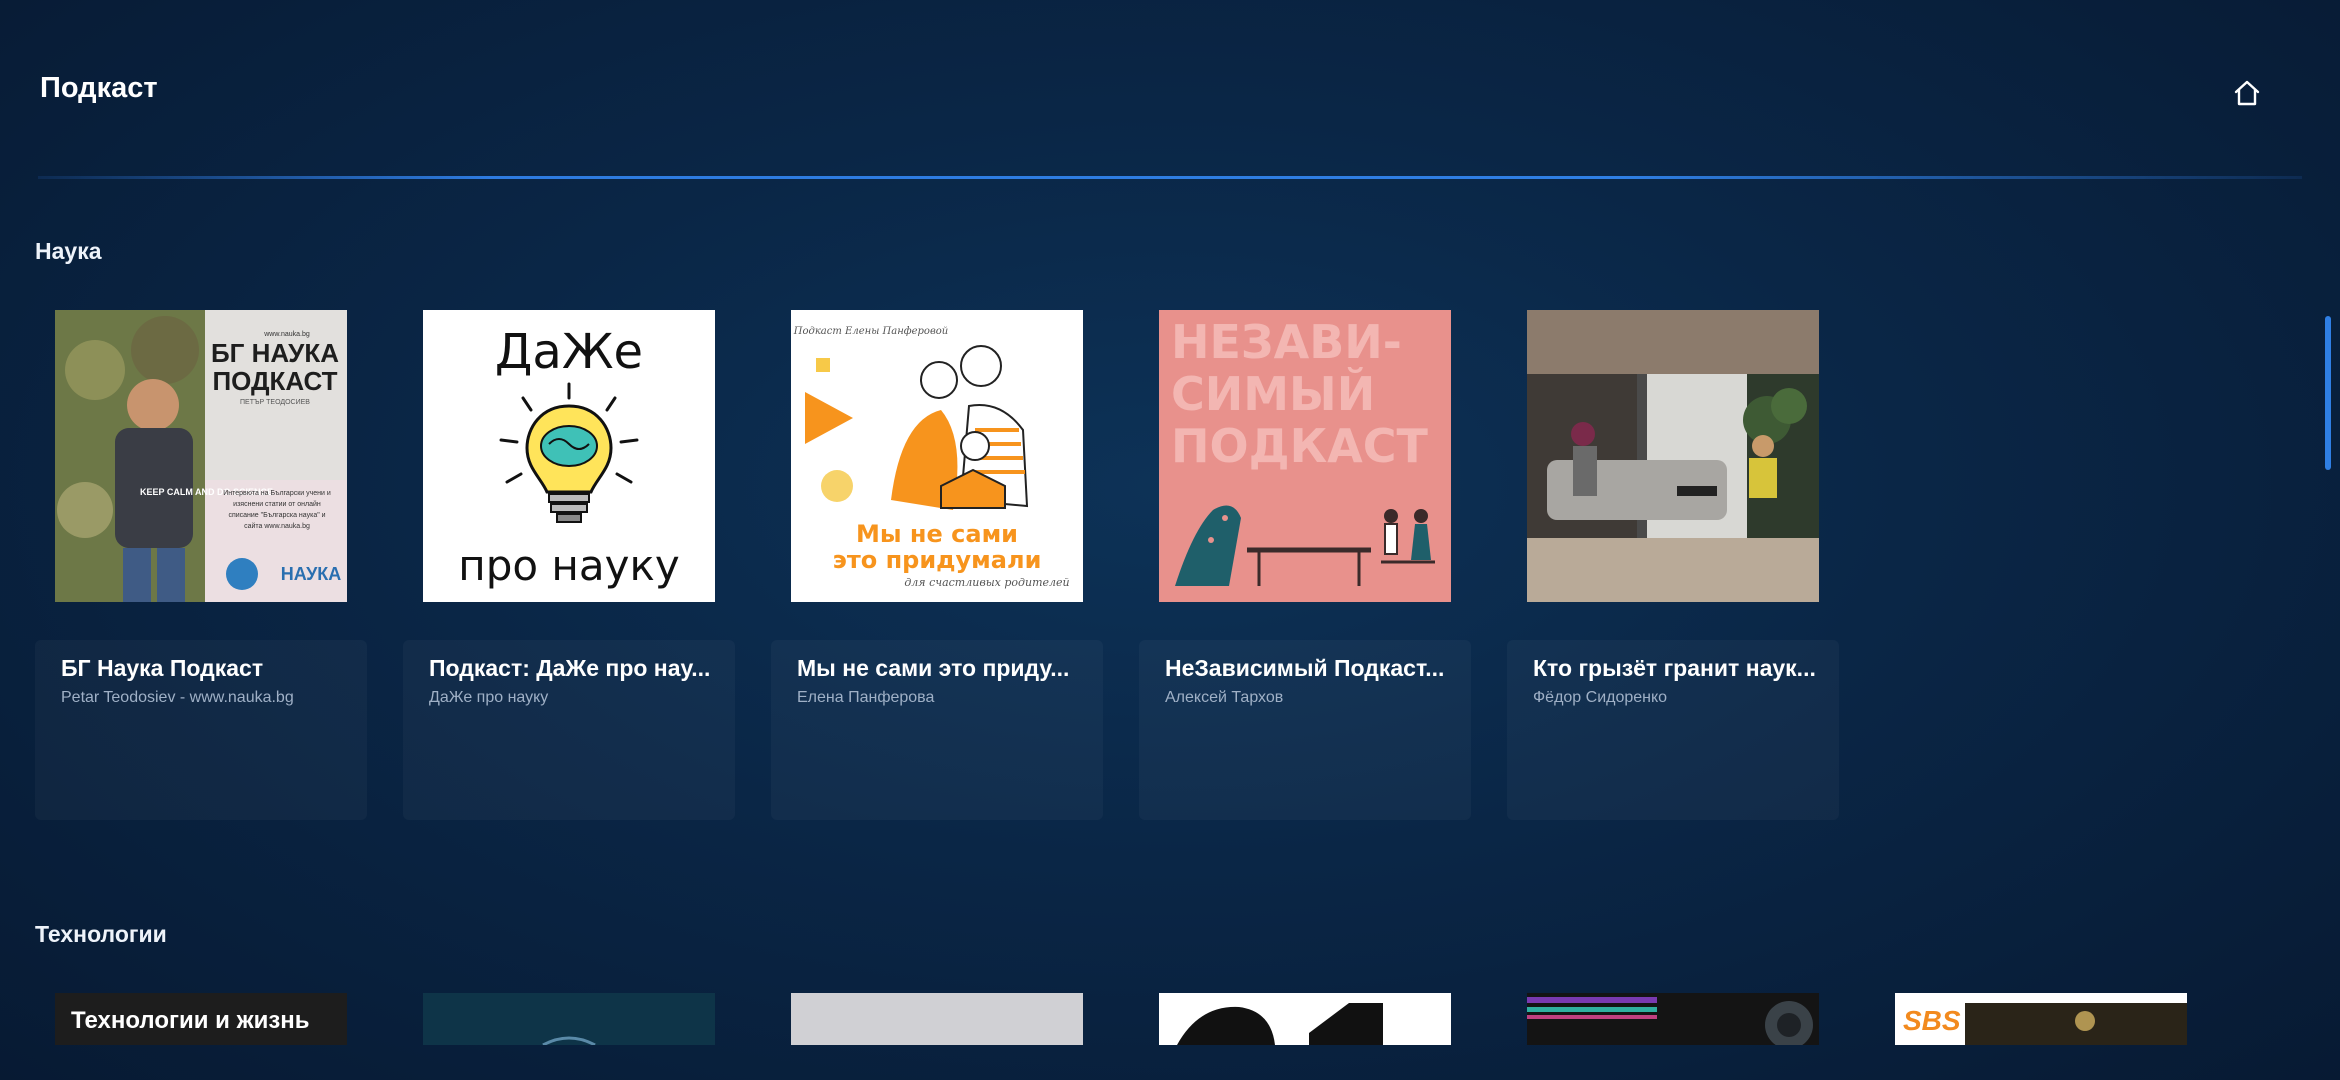 The width and height of the screenshot is (2340, 1080). Describe the element at coordinates (569, 352) in the screenshot. I see `cover-top-text: ДаЖе` at that location.